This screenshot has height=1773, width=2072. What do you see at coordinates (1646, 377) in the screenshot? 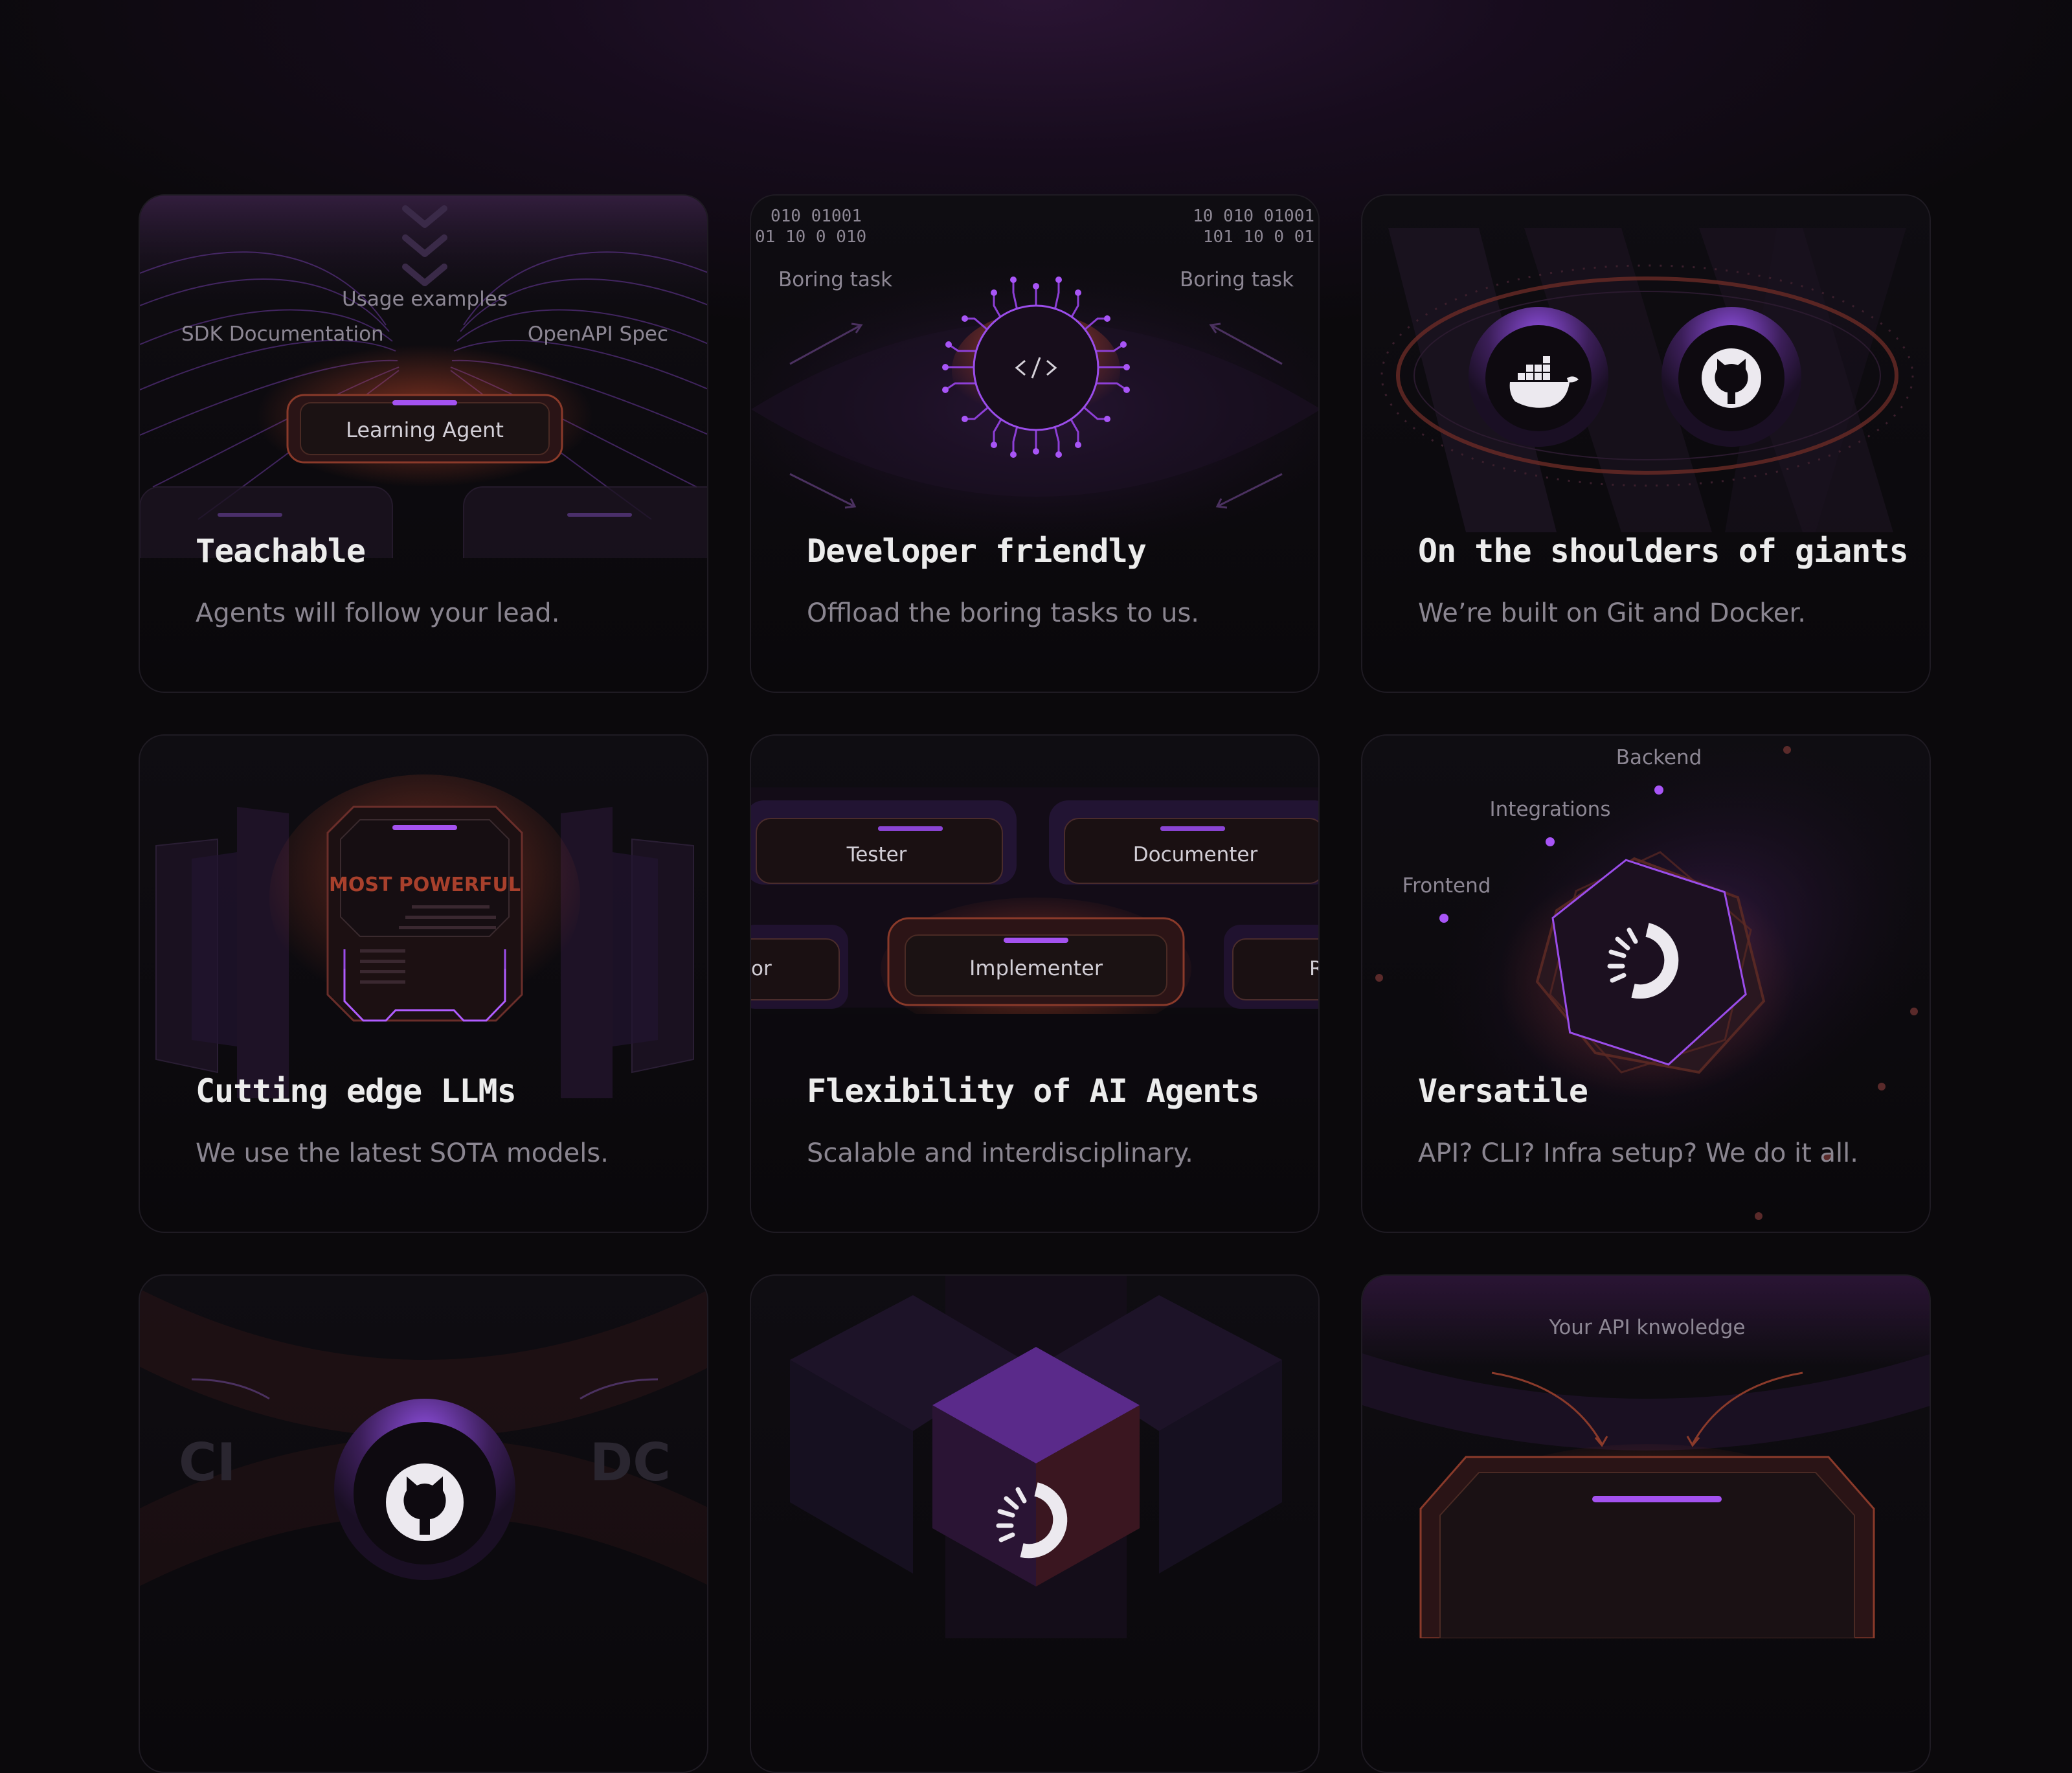
I see `giants-illustration` at bounding box center [1646, 377].